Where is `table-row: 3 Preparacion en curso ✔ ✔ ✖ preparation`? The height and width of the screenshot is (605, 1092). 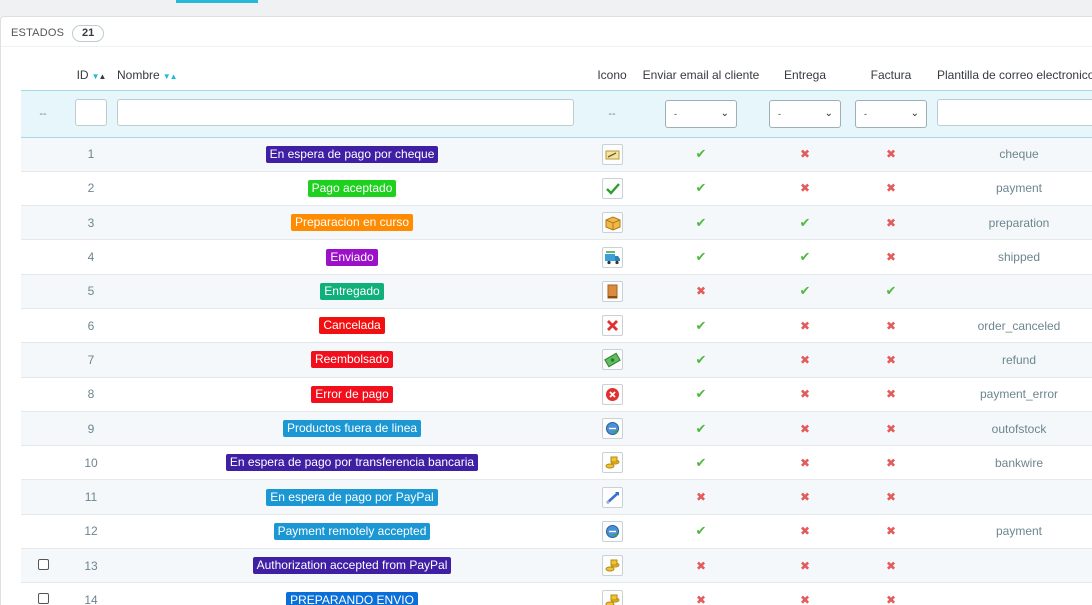 table-row: 3 Preparacion en curso ✔ ✔ ✖ preparation is located at coordinates (556, 223).